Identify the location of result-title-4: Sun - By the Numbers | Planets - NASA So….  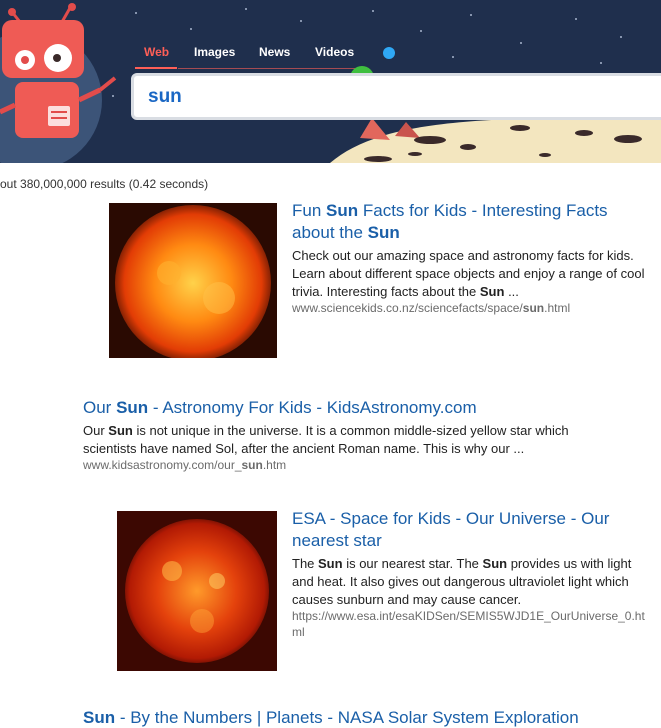
(331, 718).